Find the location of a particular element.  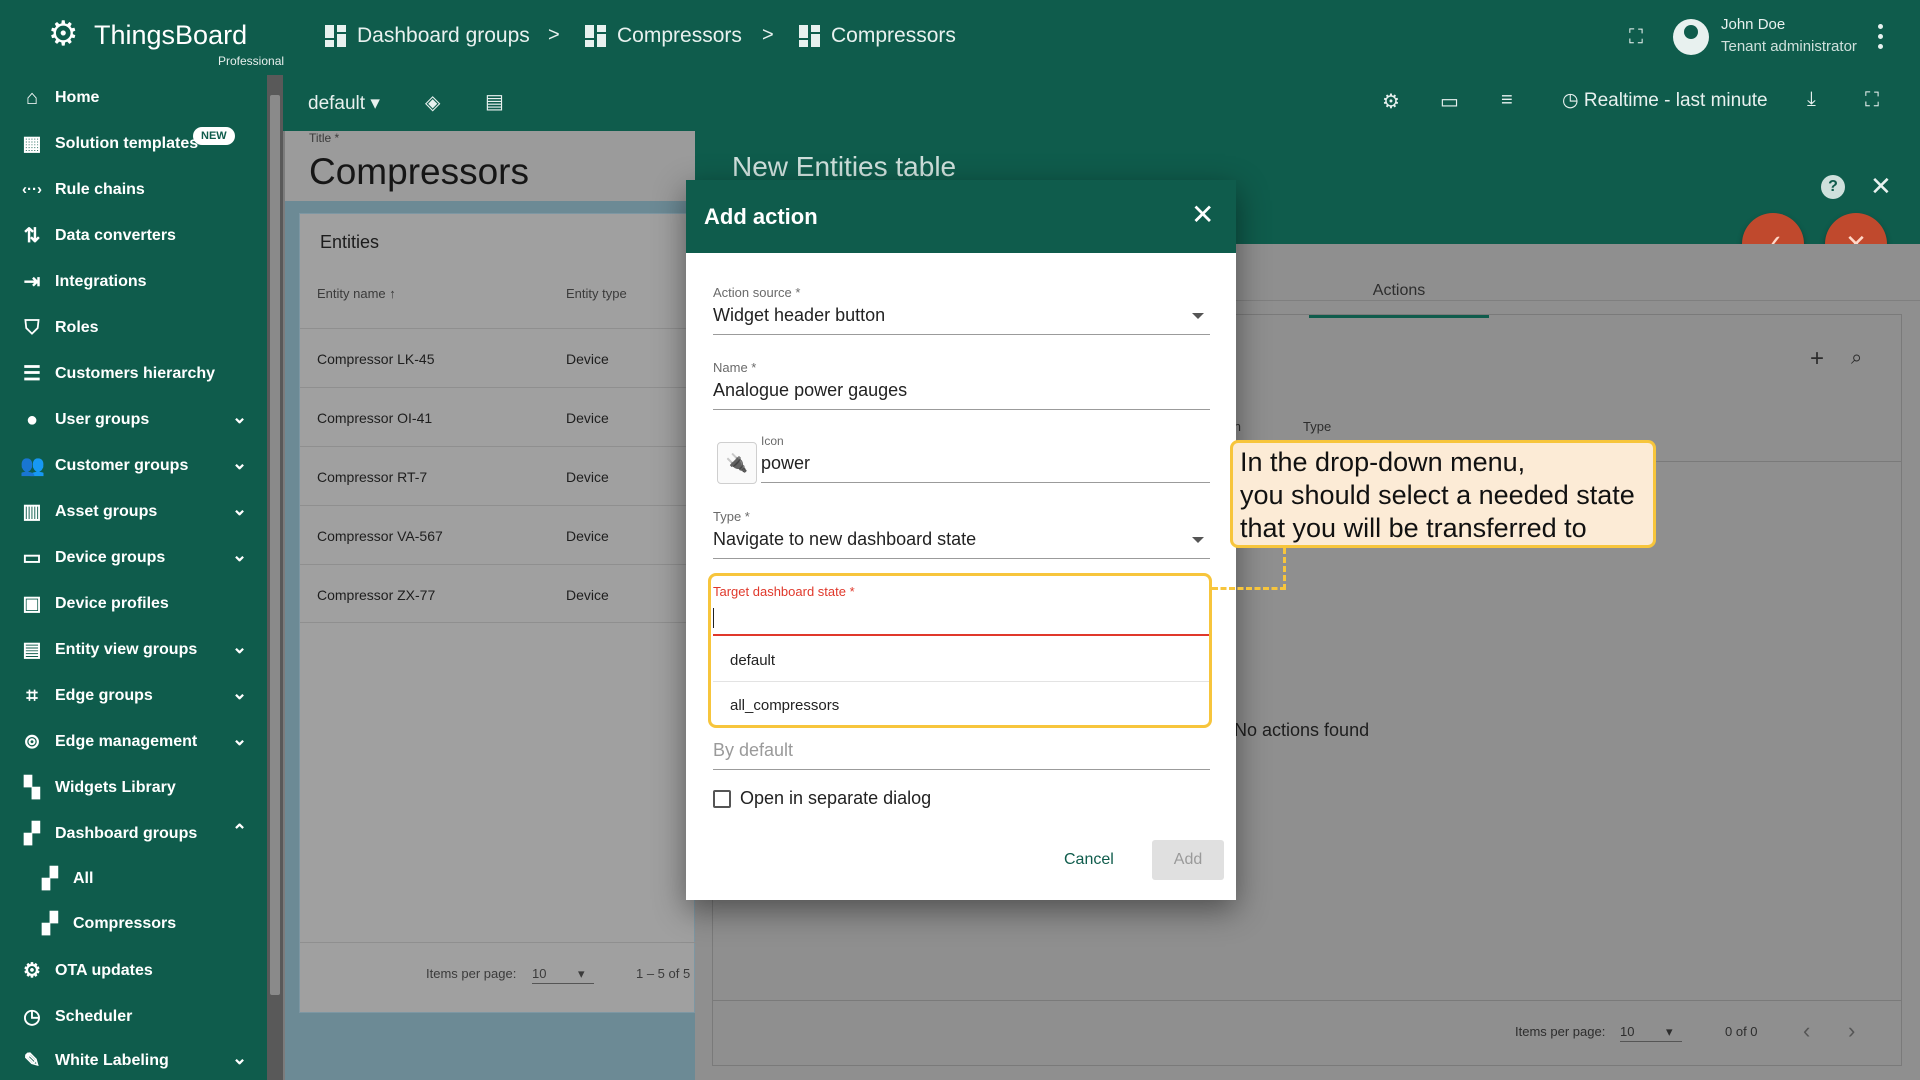

sidebar-item-roles: ⛉ Roles is located at coordinates (133, 328).